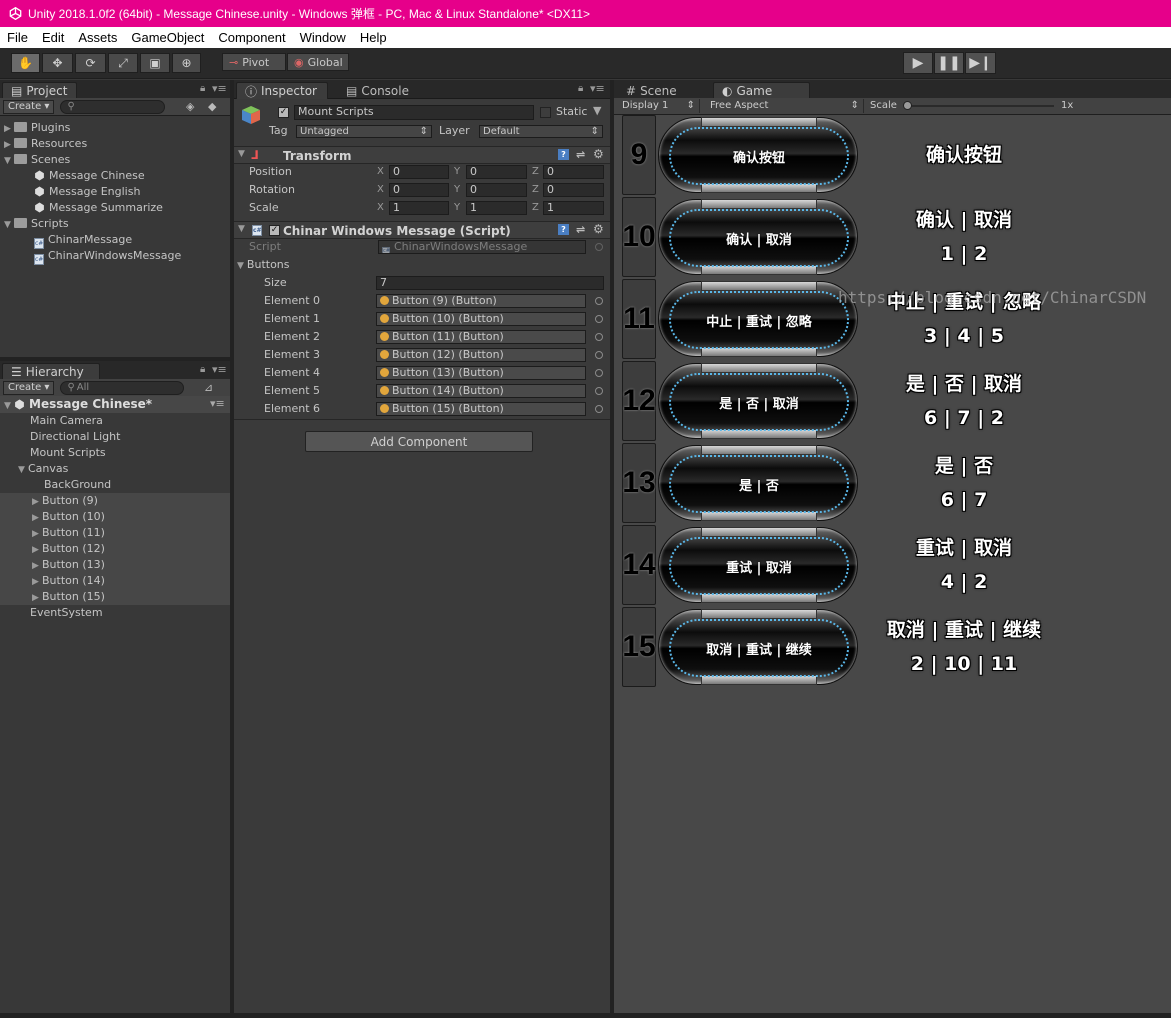  I want to click on tab-console: ▤ Console, so click(378, 90).